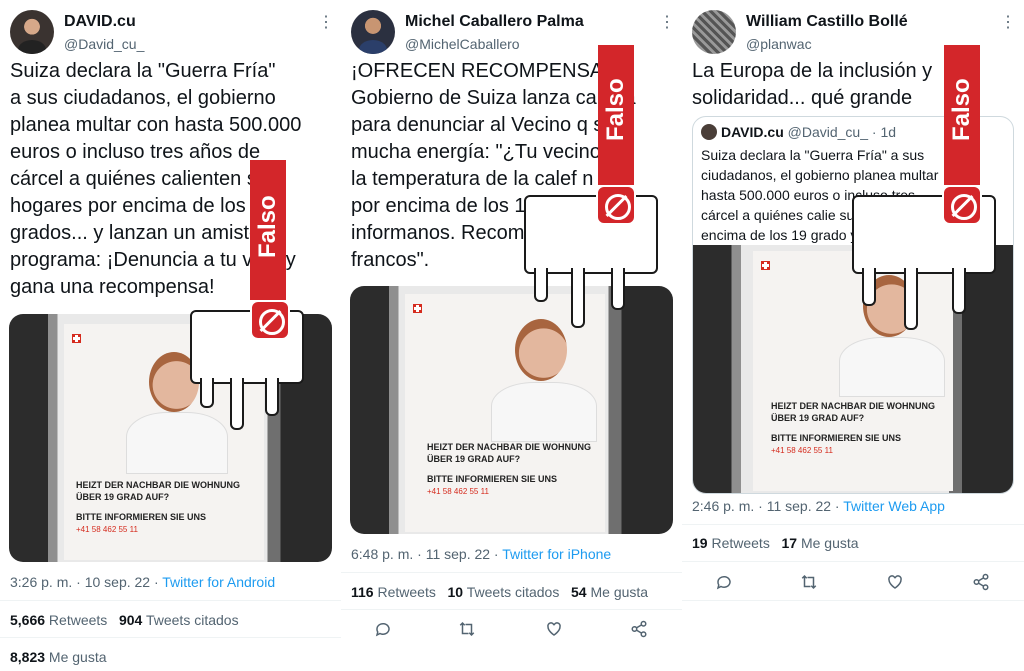 This screenshot has height=671, width=1024. Describe the element at coordinates (752, 132) in the screenshot. I see `quote-display-name: DAVID.cu` at that location.